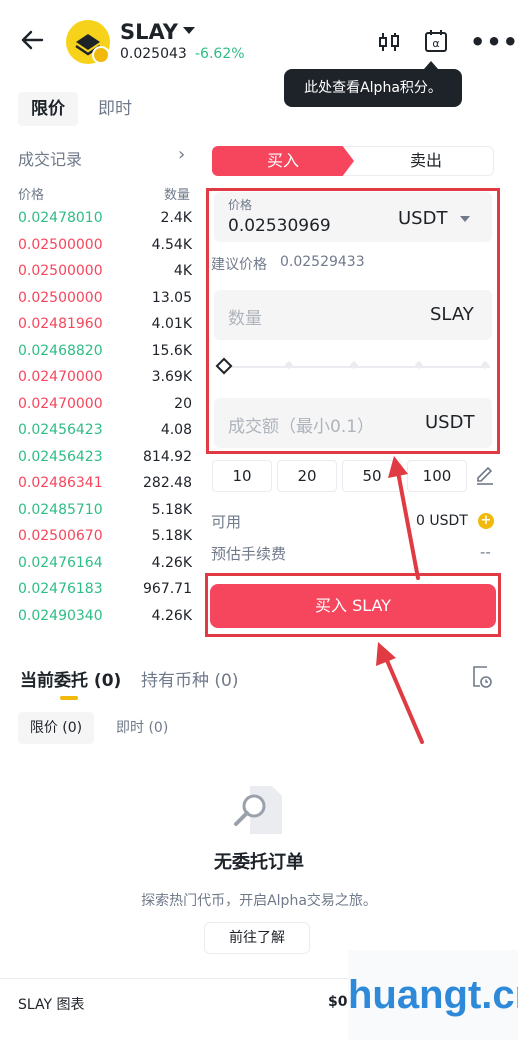 This screenshot has width=518, height=1040. Describe the element at coordinates (105, 276) in the screenshot. I see `trade-row: 0.02500000 4K` at that location.